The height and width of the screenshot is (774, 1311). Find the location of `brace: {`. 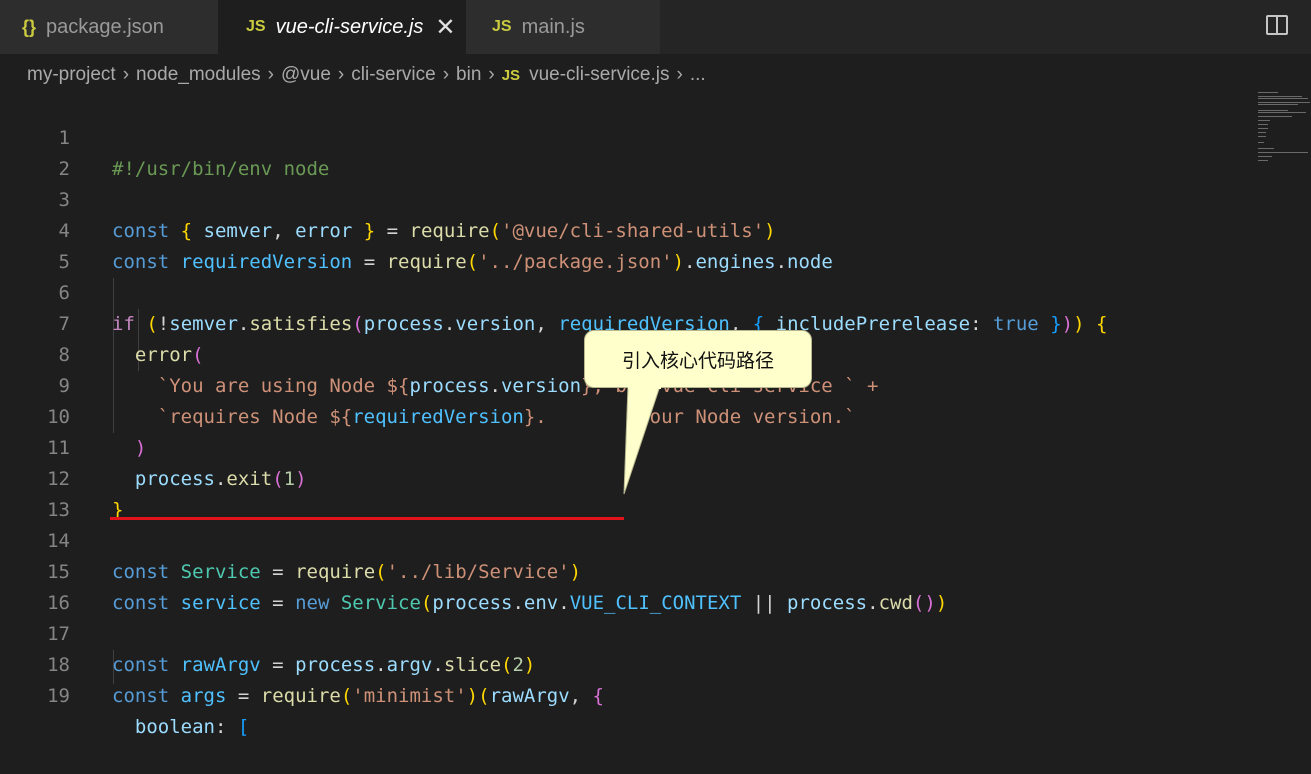

brace: { is located at coordinates (604, 696).